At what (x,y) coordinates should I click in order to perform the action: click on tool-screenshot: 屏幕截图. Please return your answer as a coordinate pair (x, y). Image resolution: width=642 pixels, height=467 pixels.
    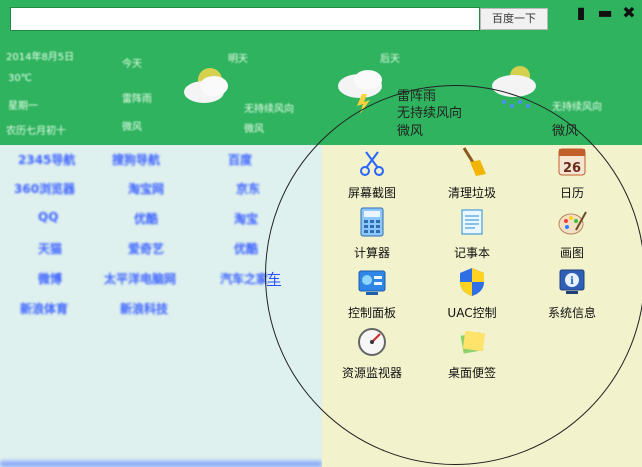
    Looking at the image, I should click on (372, 175).